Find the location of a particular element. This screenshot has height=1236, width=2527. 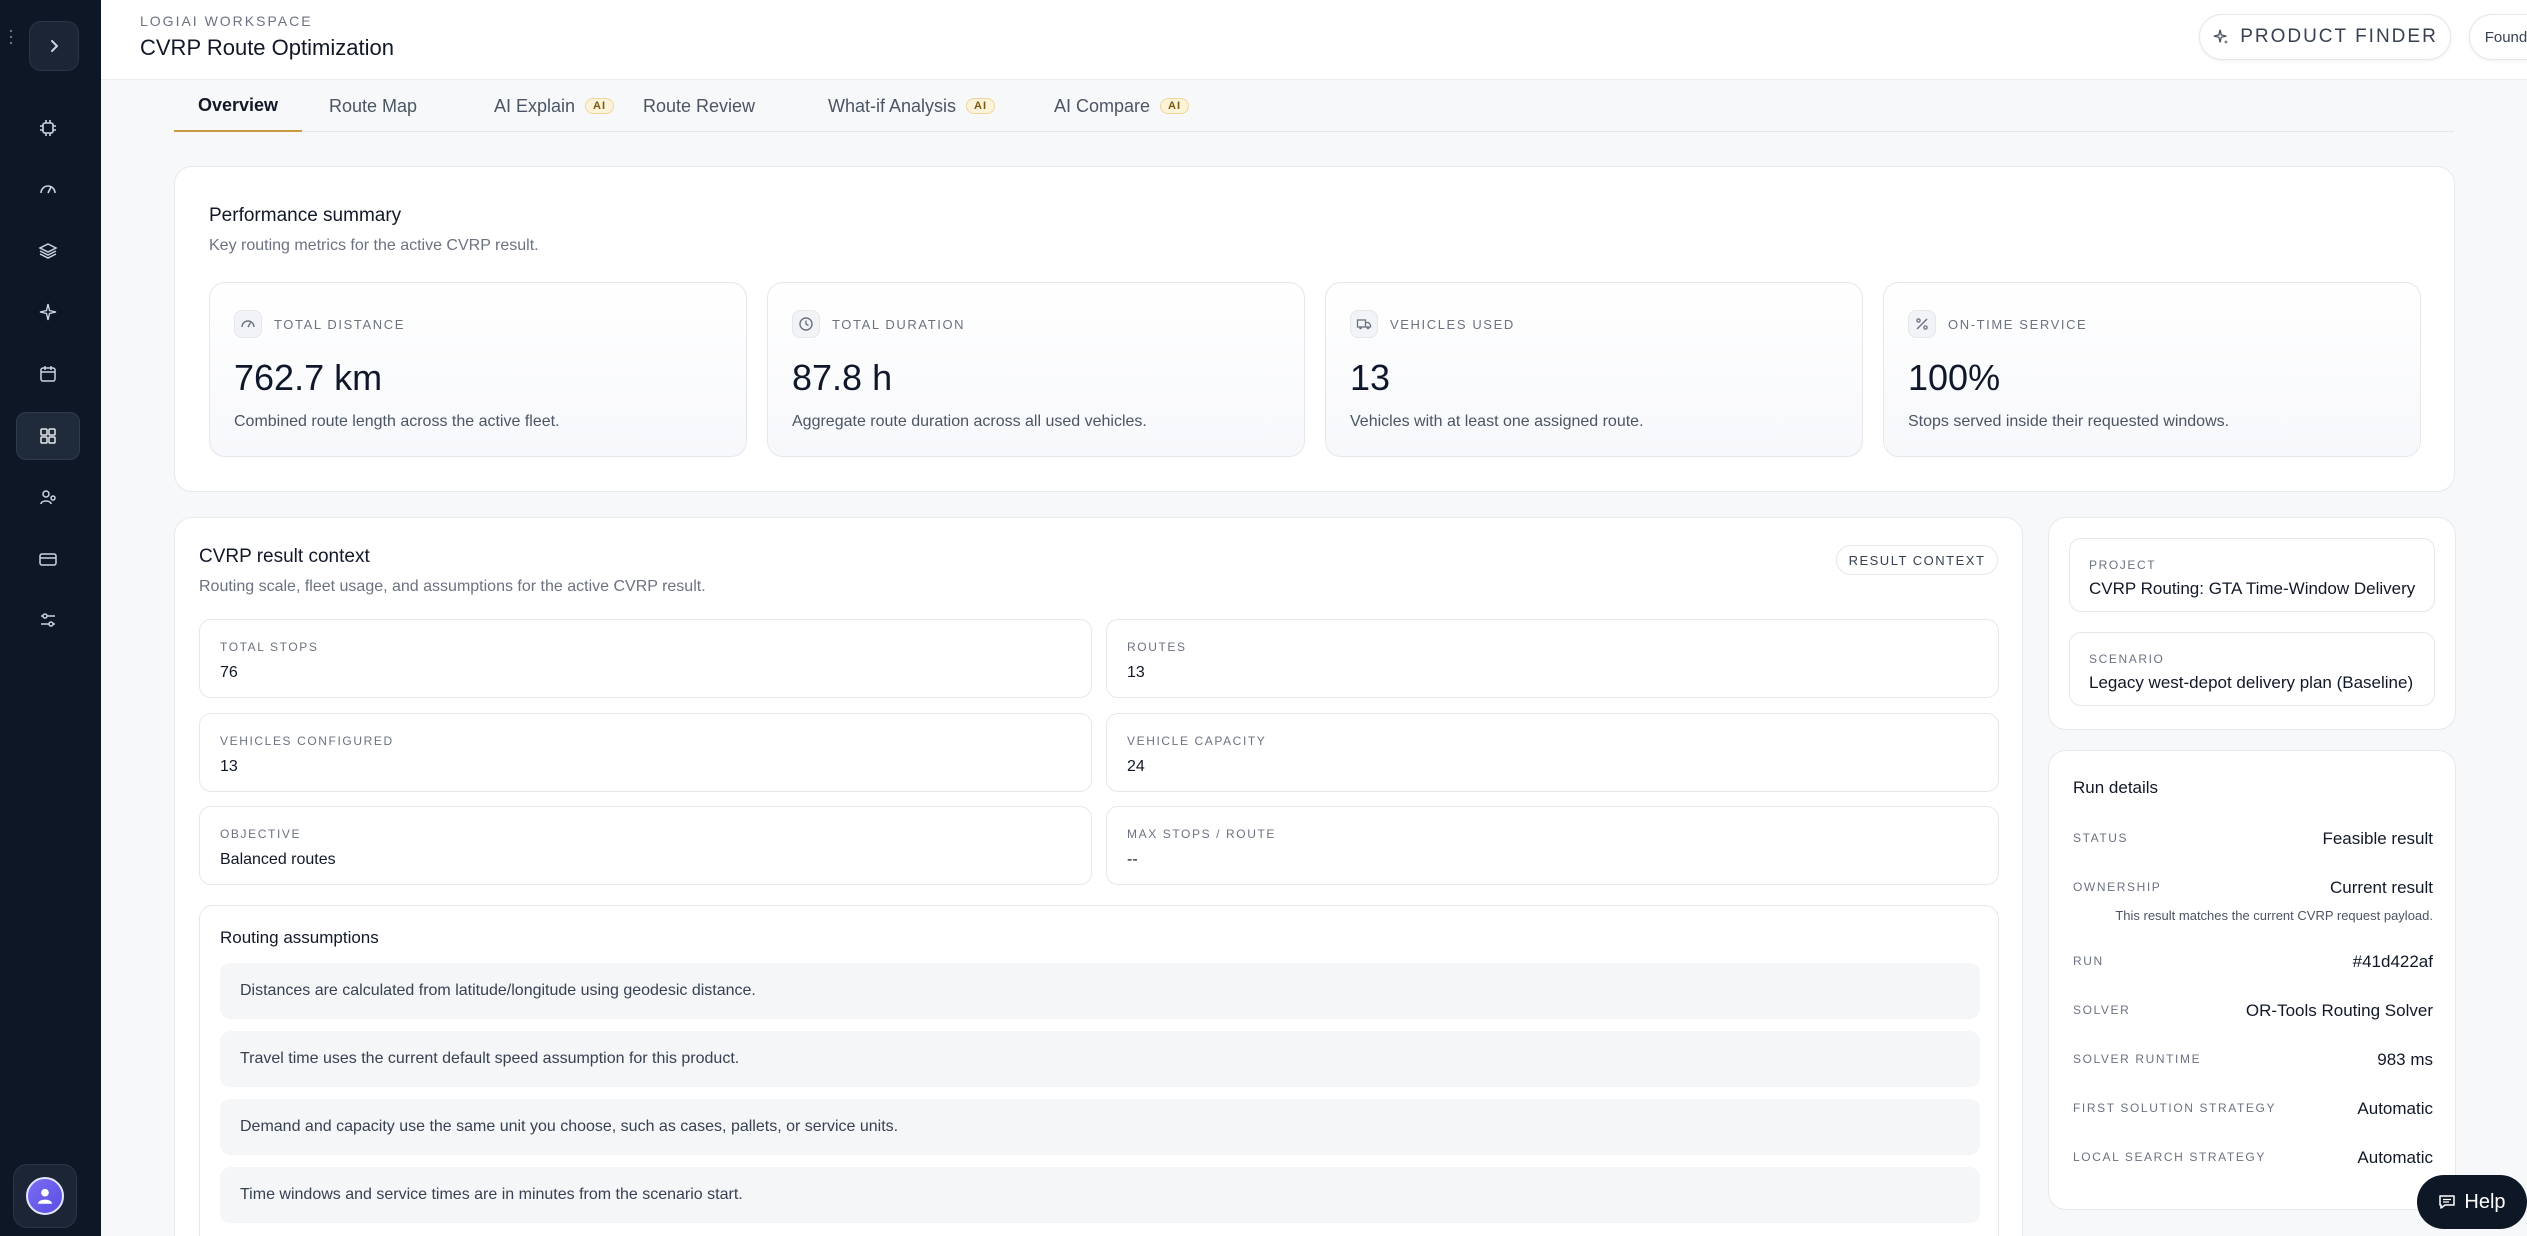

metric-label: VEHICLES USED is located at coordinates (1452, 324).